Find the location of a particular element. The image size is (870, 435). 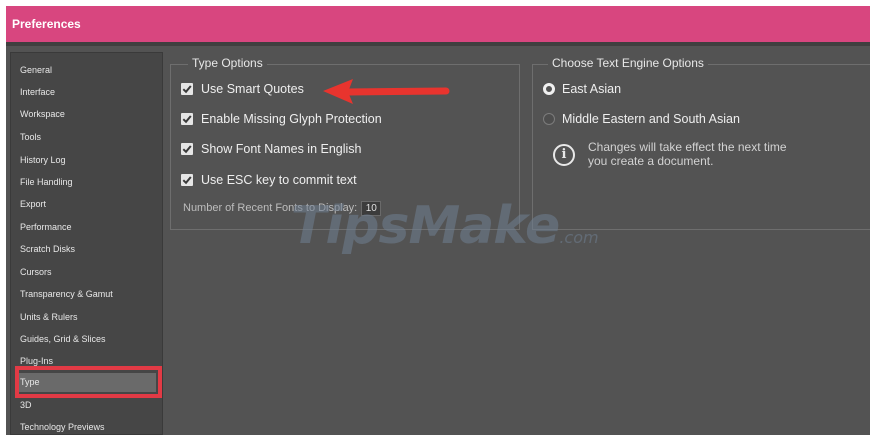

checkbox-row-smart-quotes: Use Smart Quotes is located at coordinates (242, 89).